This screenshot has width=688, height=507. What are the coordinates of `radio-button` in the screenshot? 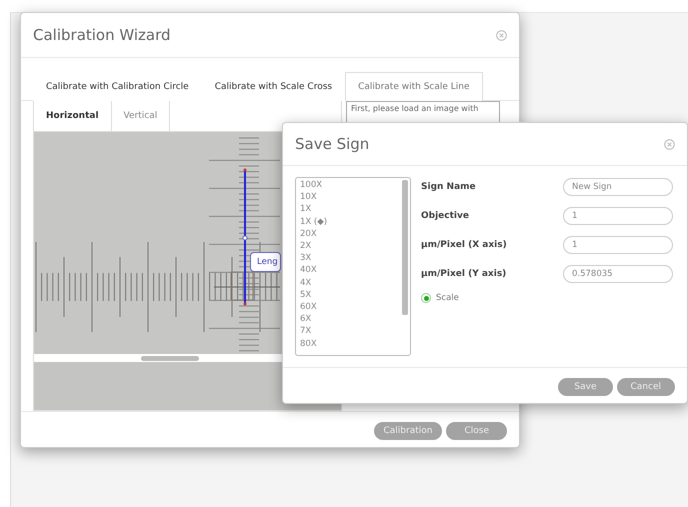 It's located at (426, 298).